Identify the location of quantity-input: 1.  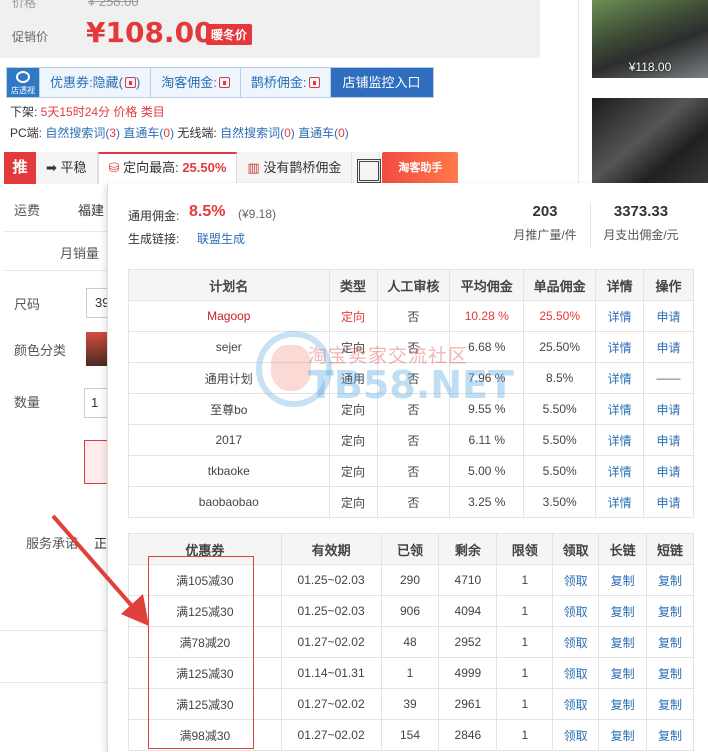
(96, 403).